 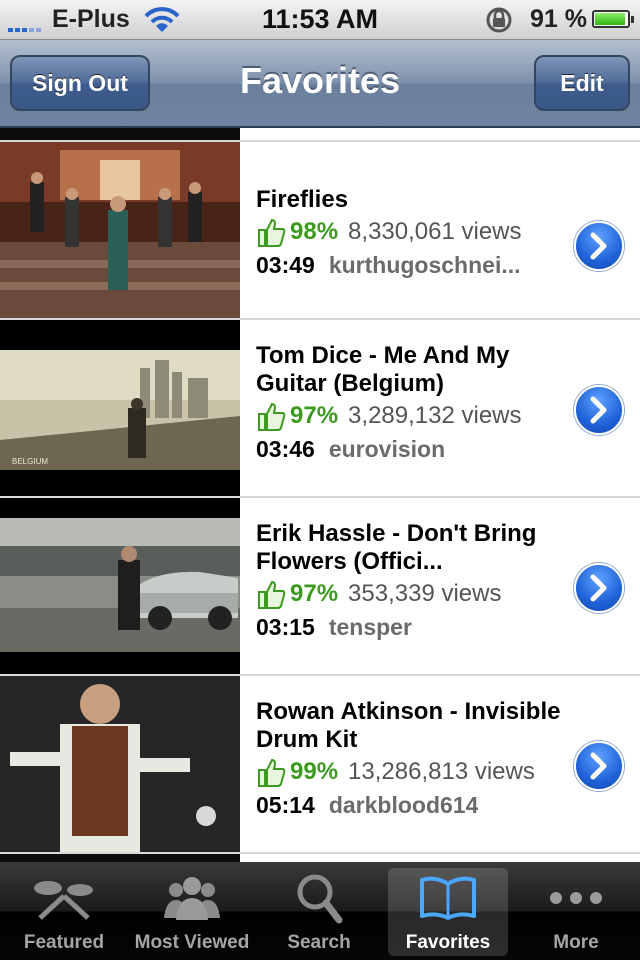 I want to click on thumbnail-caption: BELGIUM, so click(x=30, y=461).